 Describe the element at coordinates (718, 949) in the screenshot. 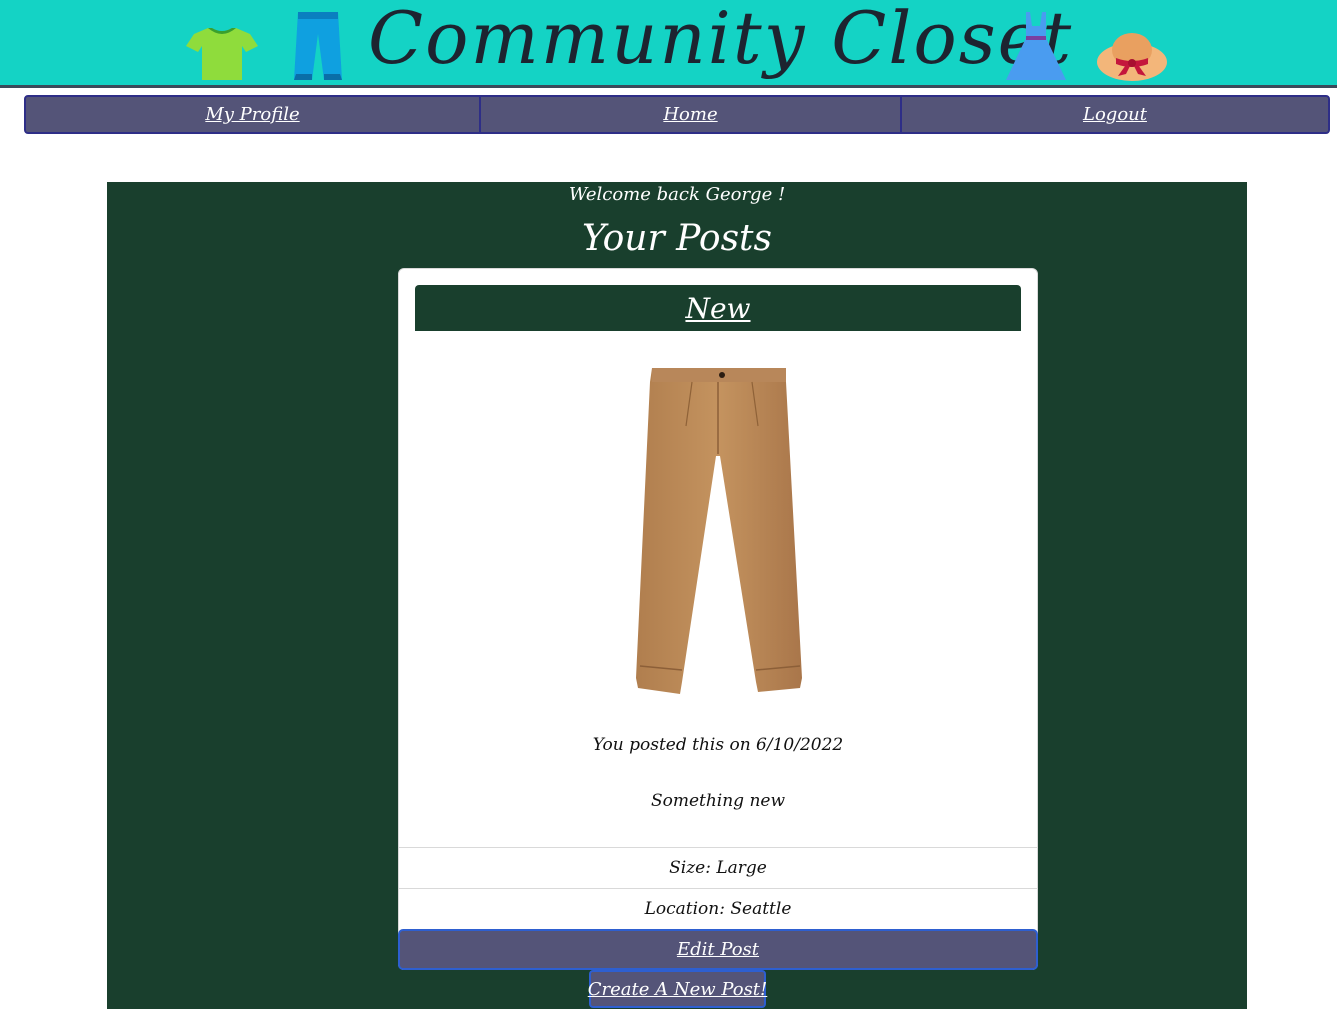

I see `edit-post-button: Edit Post` at that location.